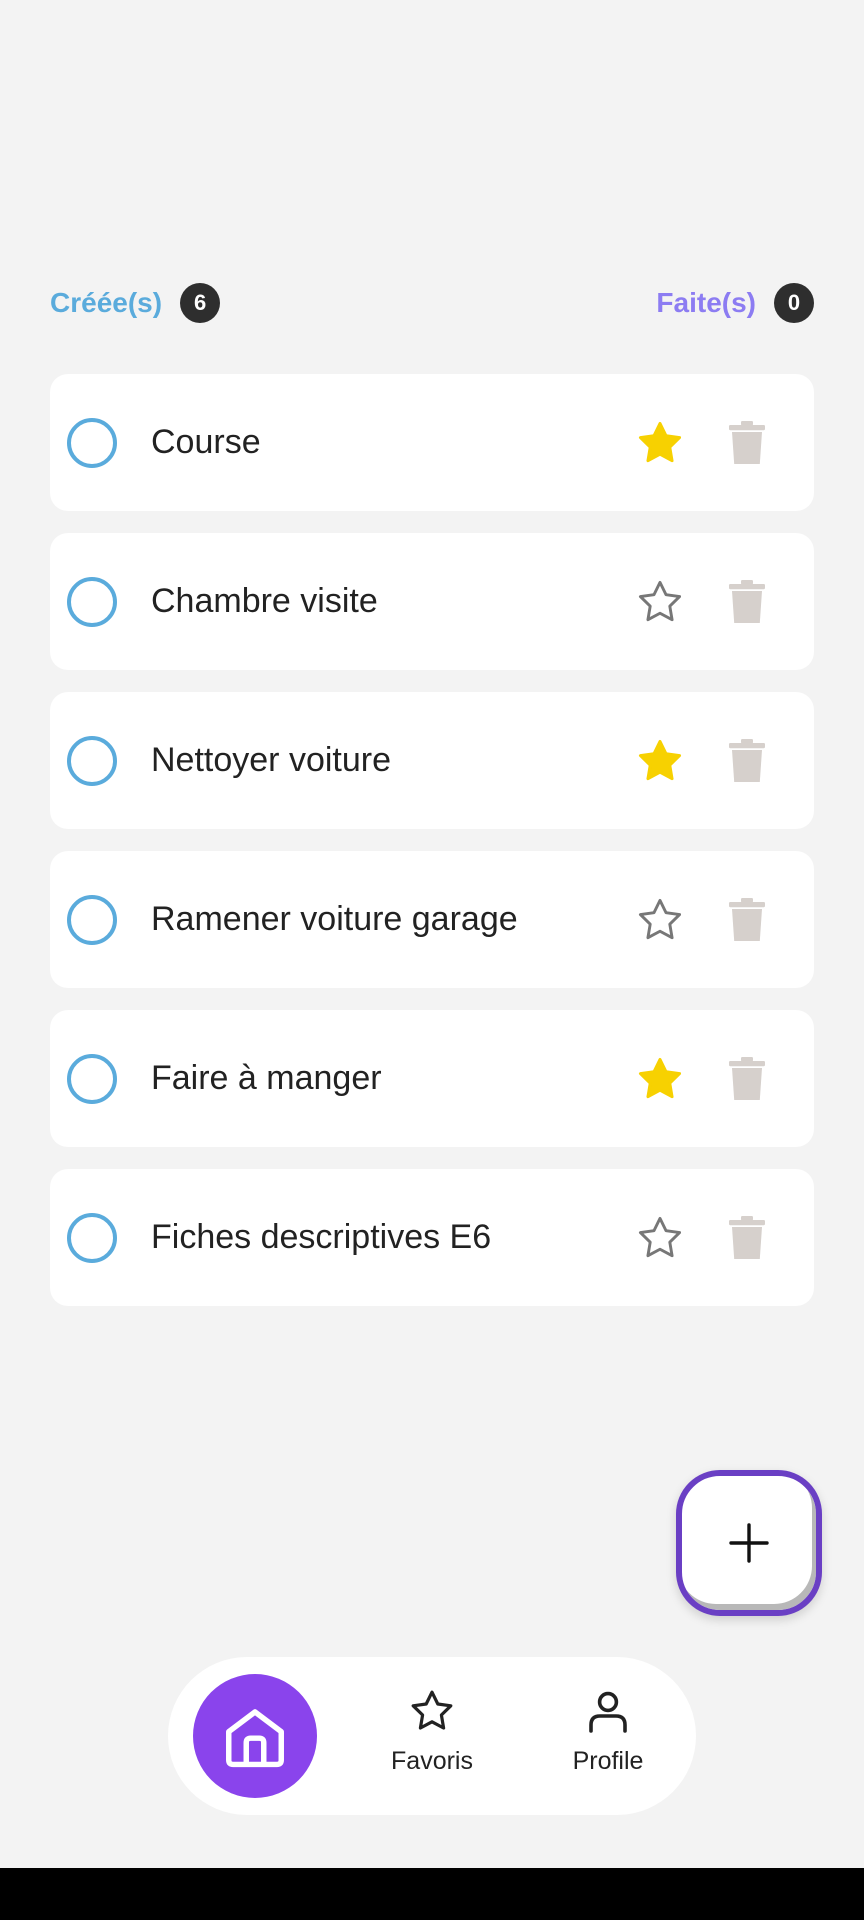  I want to click on task-item: Fiches descriptives E6, so click(432, 1237).